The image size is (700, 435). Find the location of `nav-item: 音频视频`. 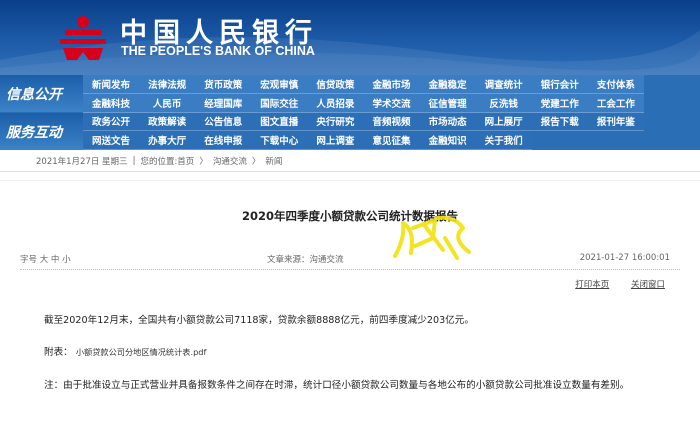

nav-item: 音频视频 is located at coordinates (391, 122).